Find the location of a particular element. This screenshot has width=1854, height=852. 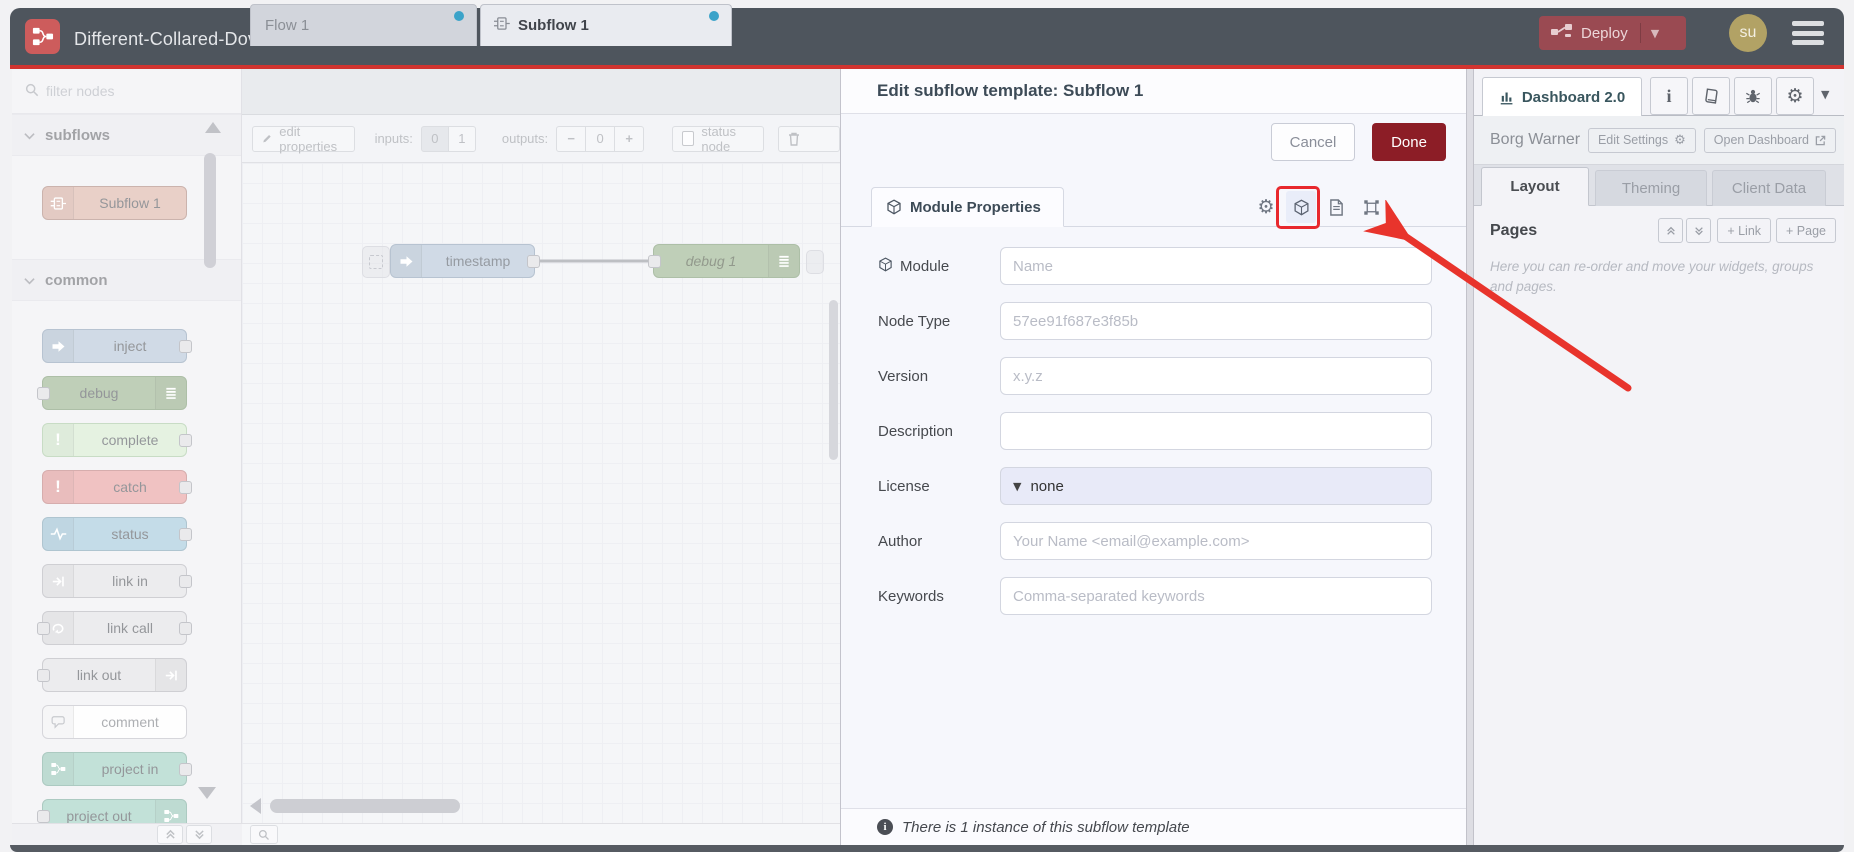

canvas-node-timestamp: timestamp is located at coordinates (465, 261).